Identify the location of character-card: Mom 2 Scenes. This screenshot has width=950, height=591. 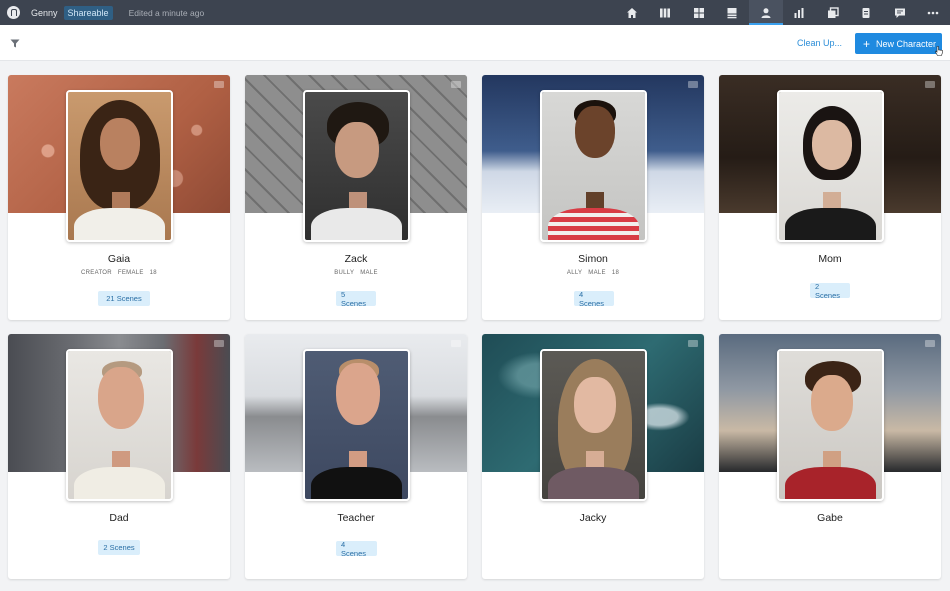
(830, 197).